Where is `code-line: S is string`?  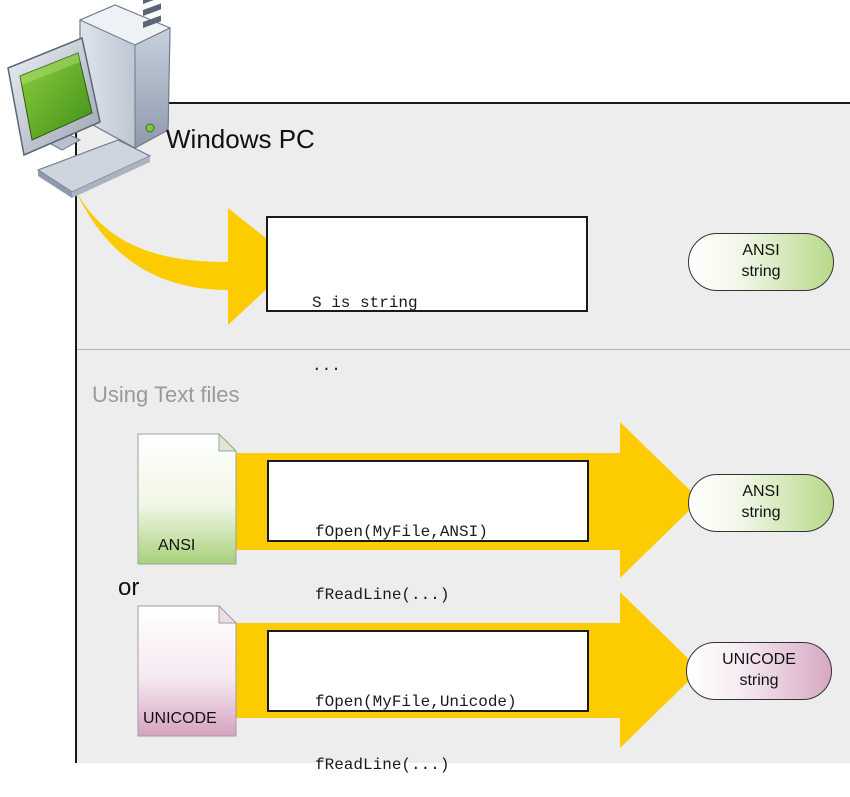
code-line: S is string is located at coordinates (365, 303).